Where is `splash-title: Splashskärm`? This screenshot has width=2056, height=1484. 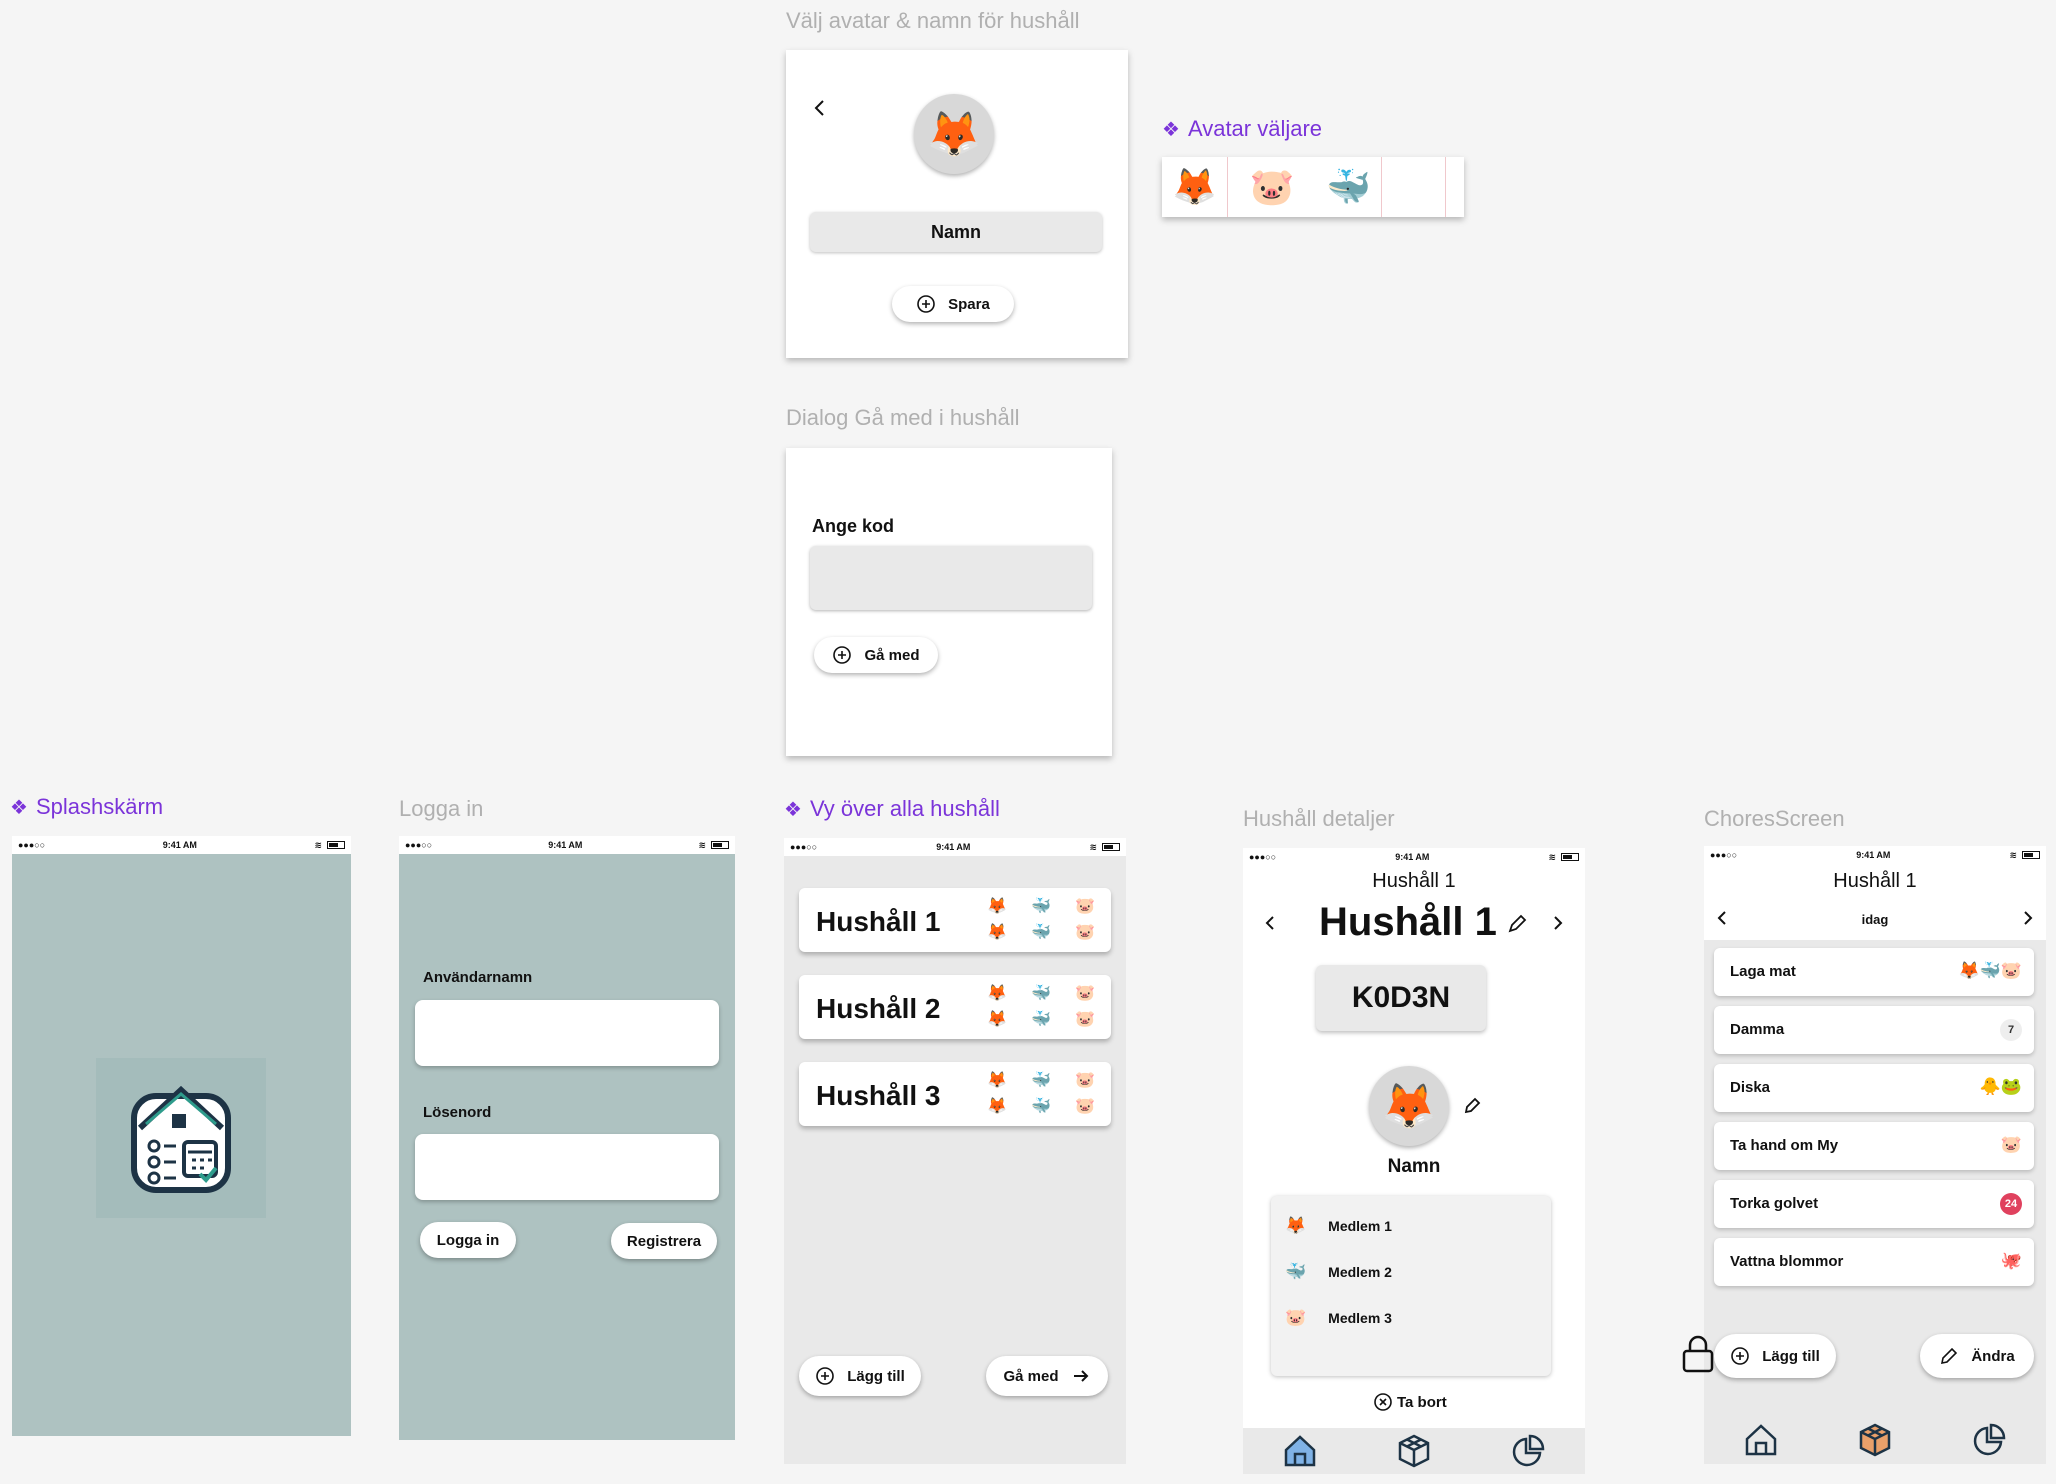
splash-title: Splashskärm is located at coordinates (99, 806).